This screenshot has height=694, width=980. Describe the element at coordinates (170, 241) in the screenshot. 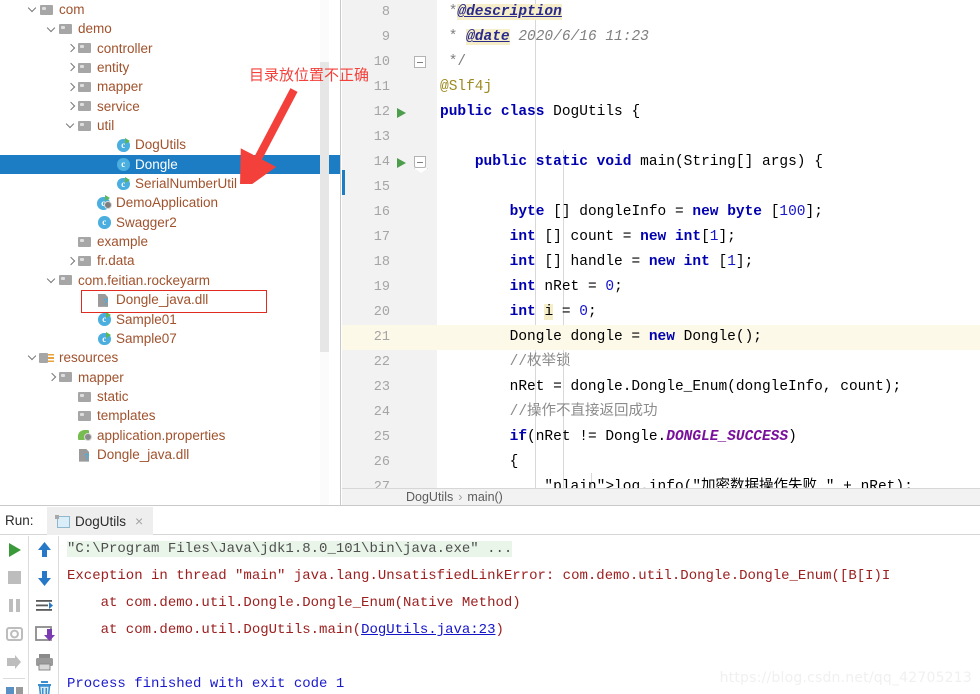

I see `tree-item-example: example` at that location.